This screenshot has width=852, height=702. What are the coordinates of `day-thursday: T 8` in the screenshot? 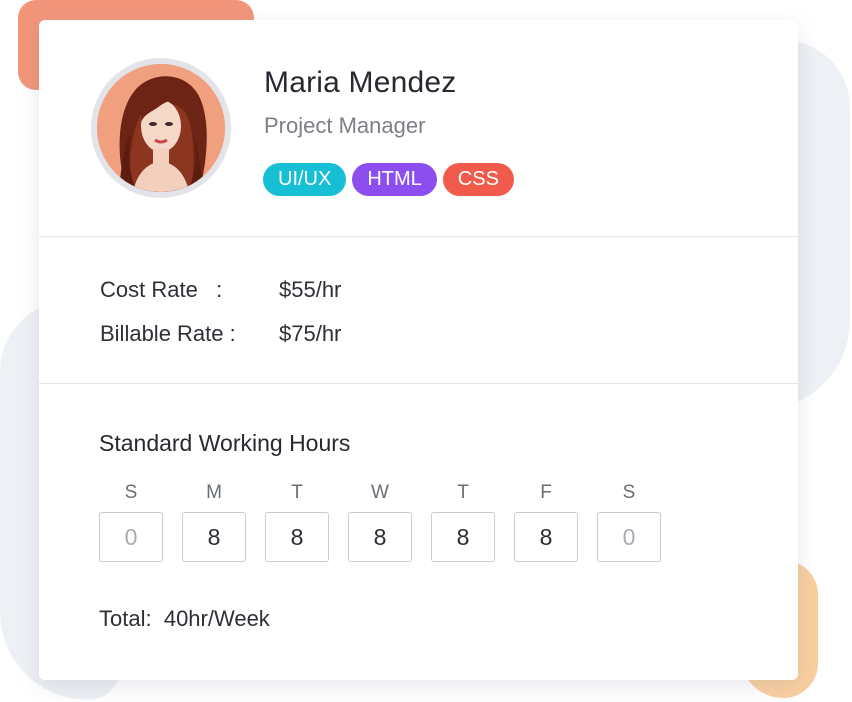 It's located at (463, 522).